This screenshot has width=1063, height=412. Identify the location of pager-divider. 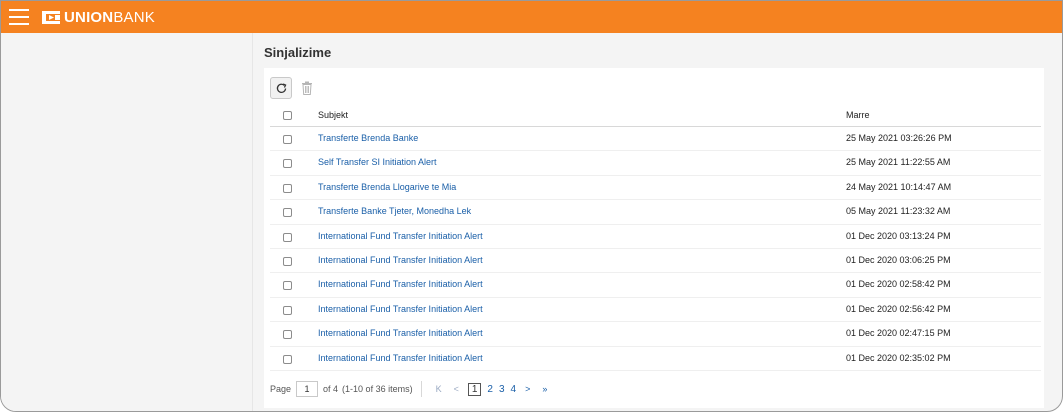
(421, 389).